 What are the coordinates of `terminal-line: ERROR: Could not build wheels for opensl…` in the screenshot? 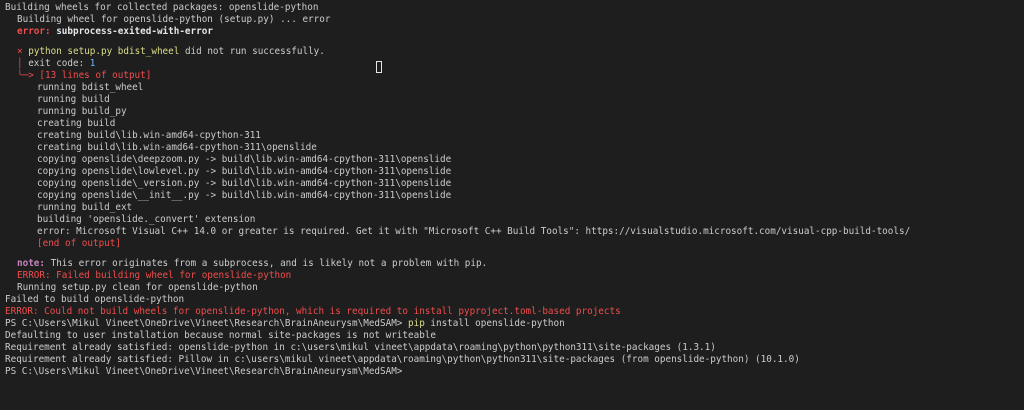 It's located at (512, 312).